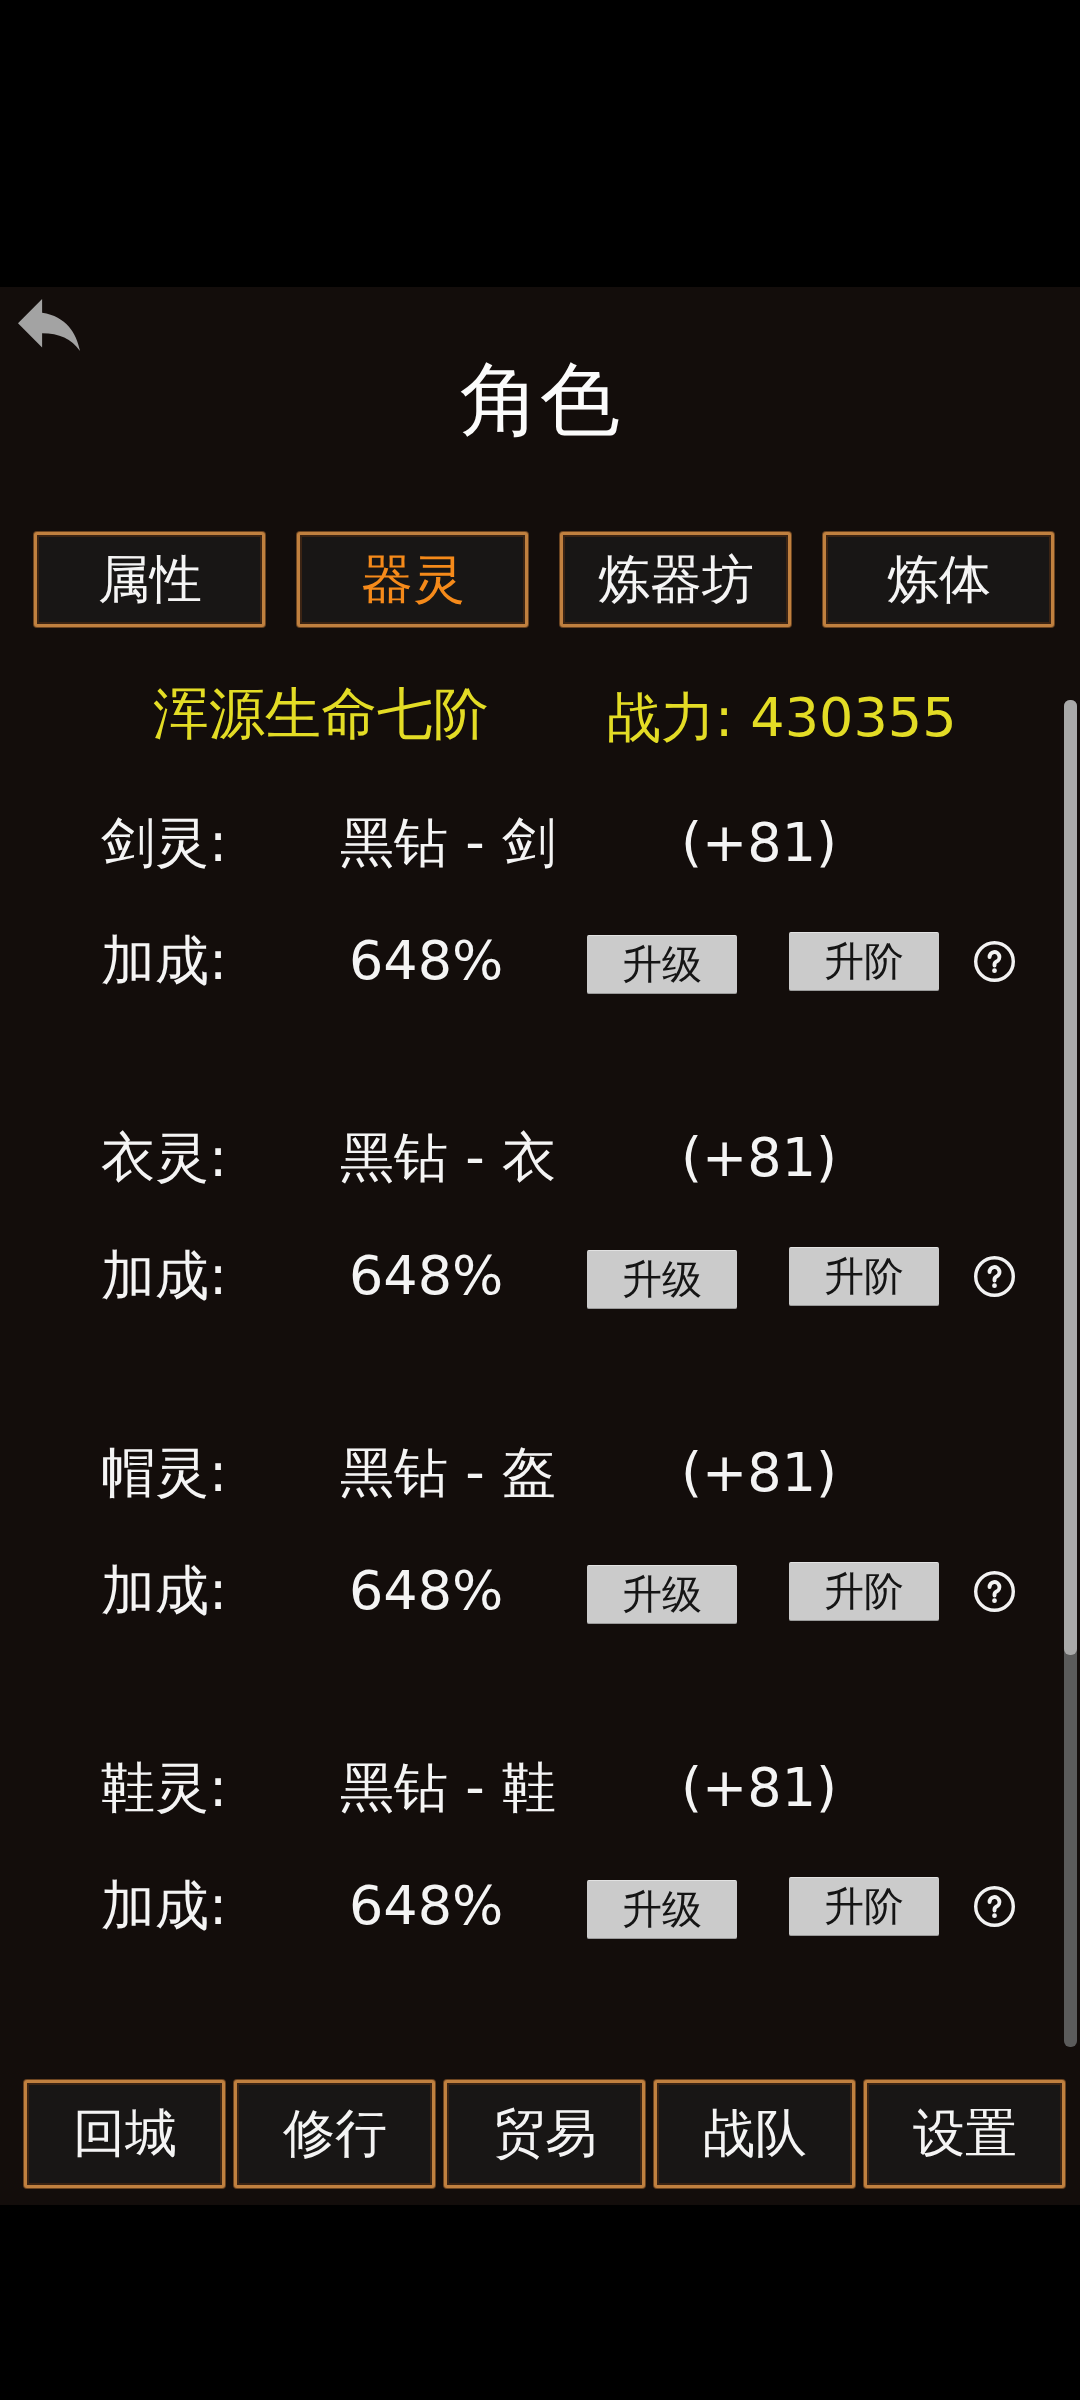 Image resolution: width=1080 pixels, height=2400 pixels. I want to click on back-arrow-icon, so click(49, 325).